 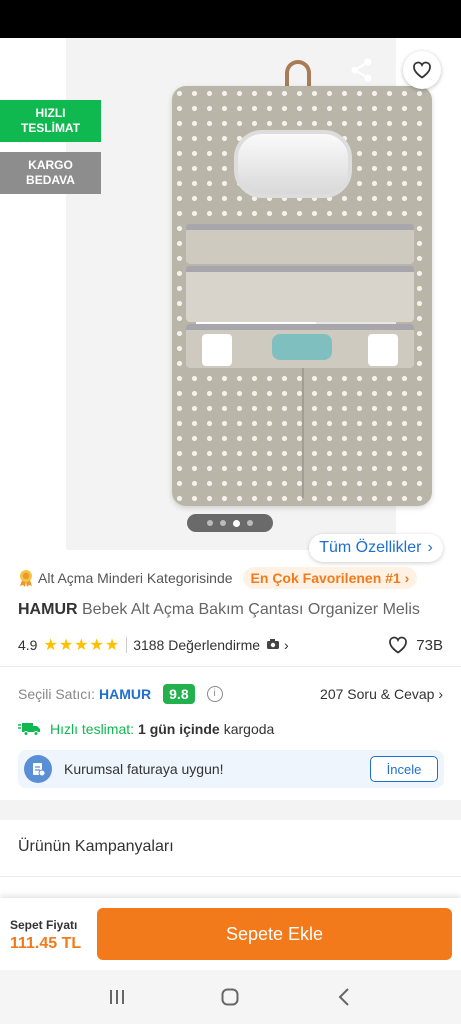 I want to click on camera-icon, so click(x=273, y=645).